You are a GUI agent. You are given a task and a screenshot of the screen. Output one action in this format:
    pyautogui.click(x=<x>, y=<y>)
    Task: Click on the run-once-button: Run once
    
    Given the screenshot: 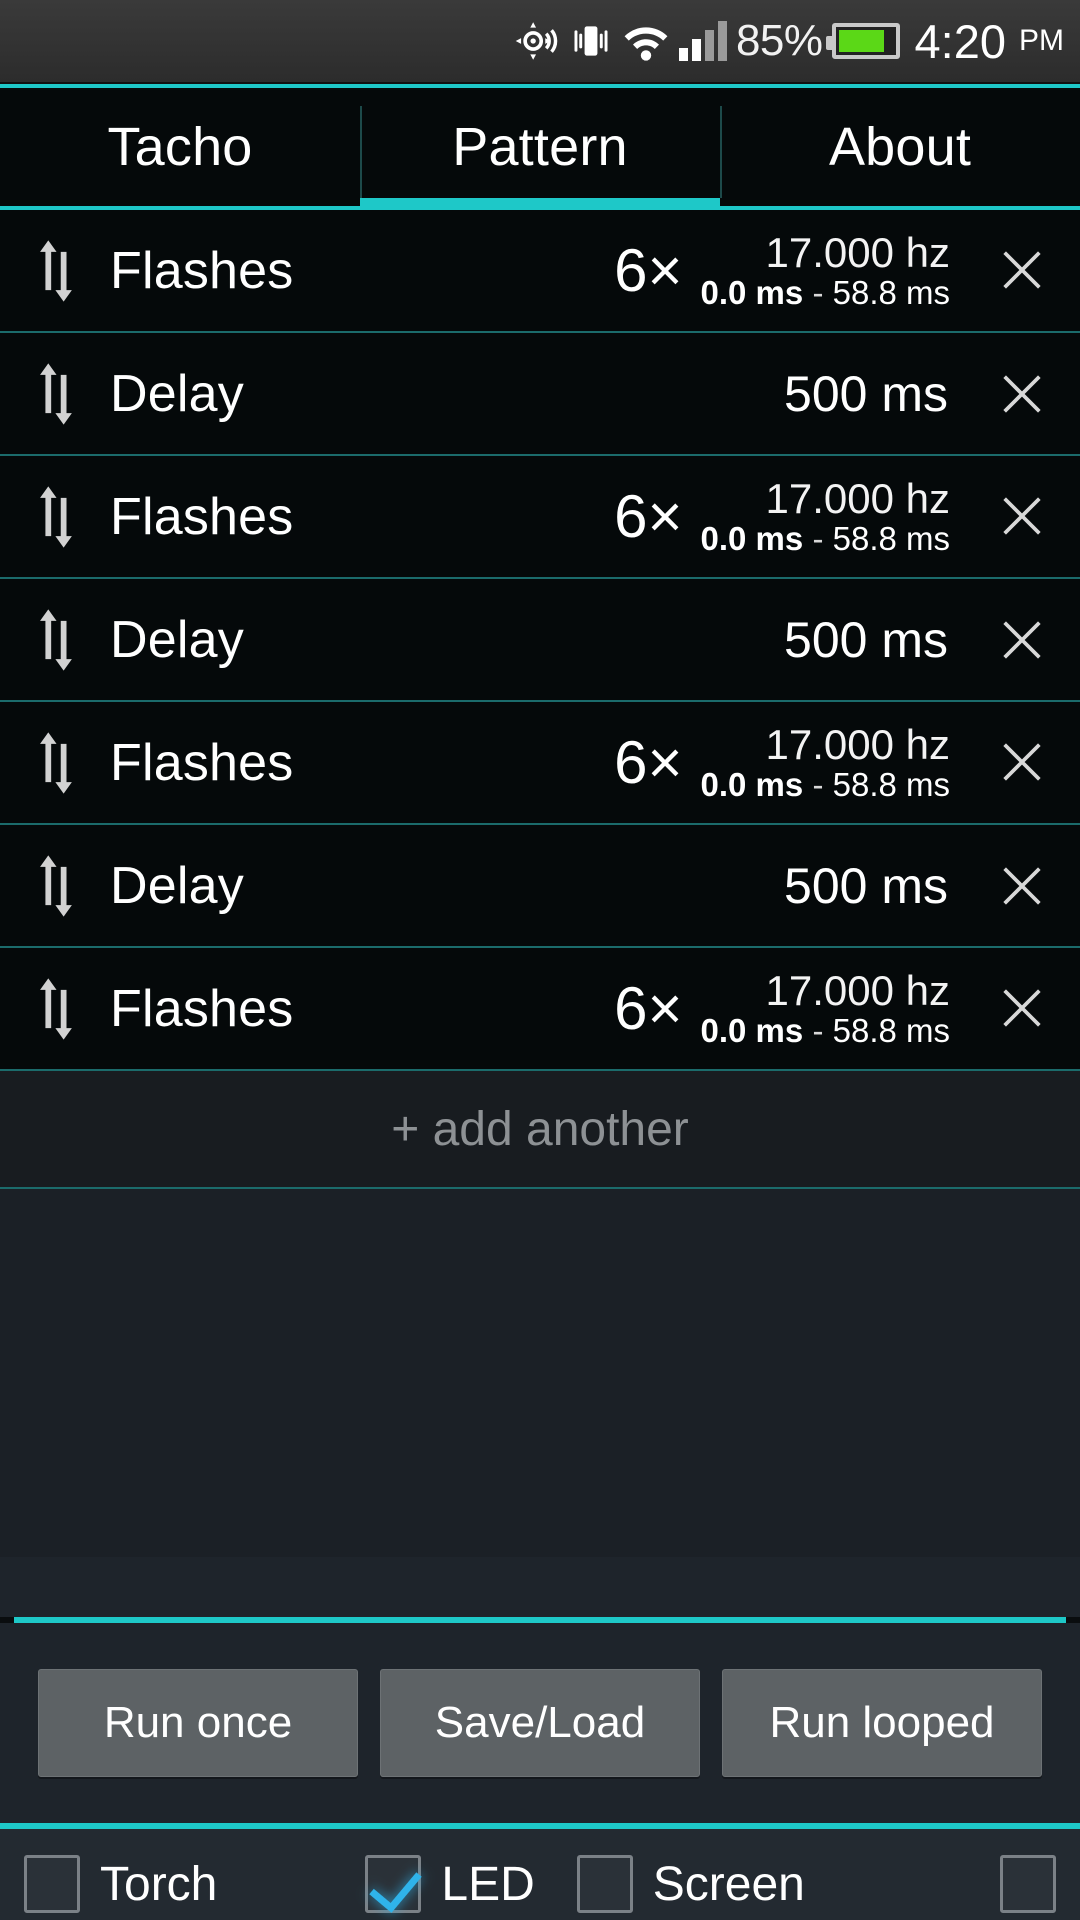 What is the action you would take?
    pyautogui.click(x=198, y=1723)
    